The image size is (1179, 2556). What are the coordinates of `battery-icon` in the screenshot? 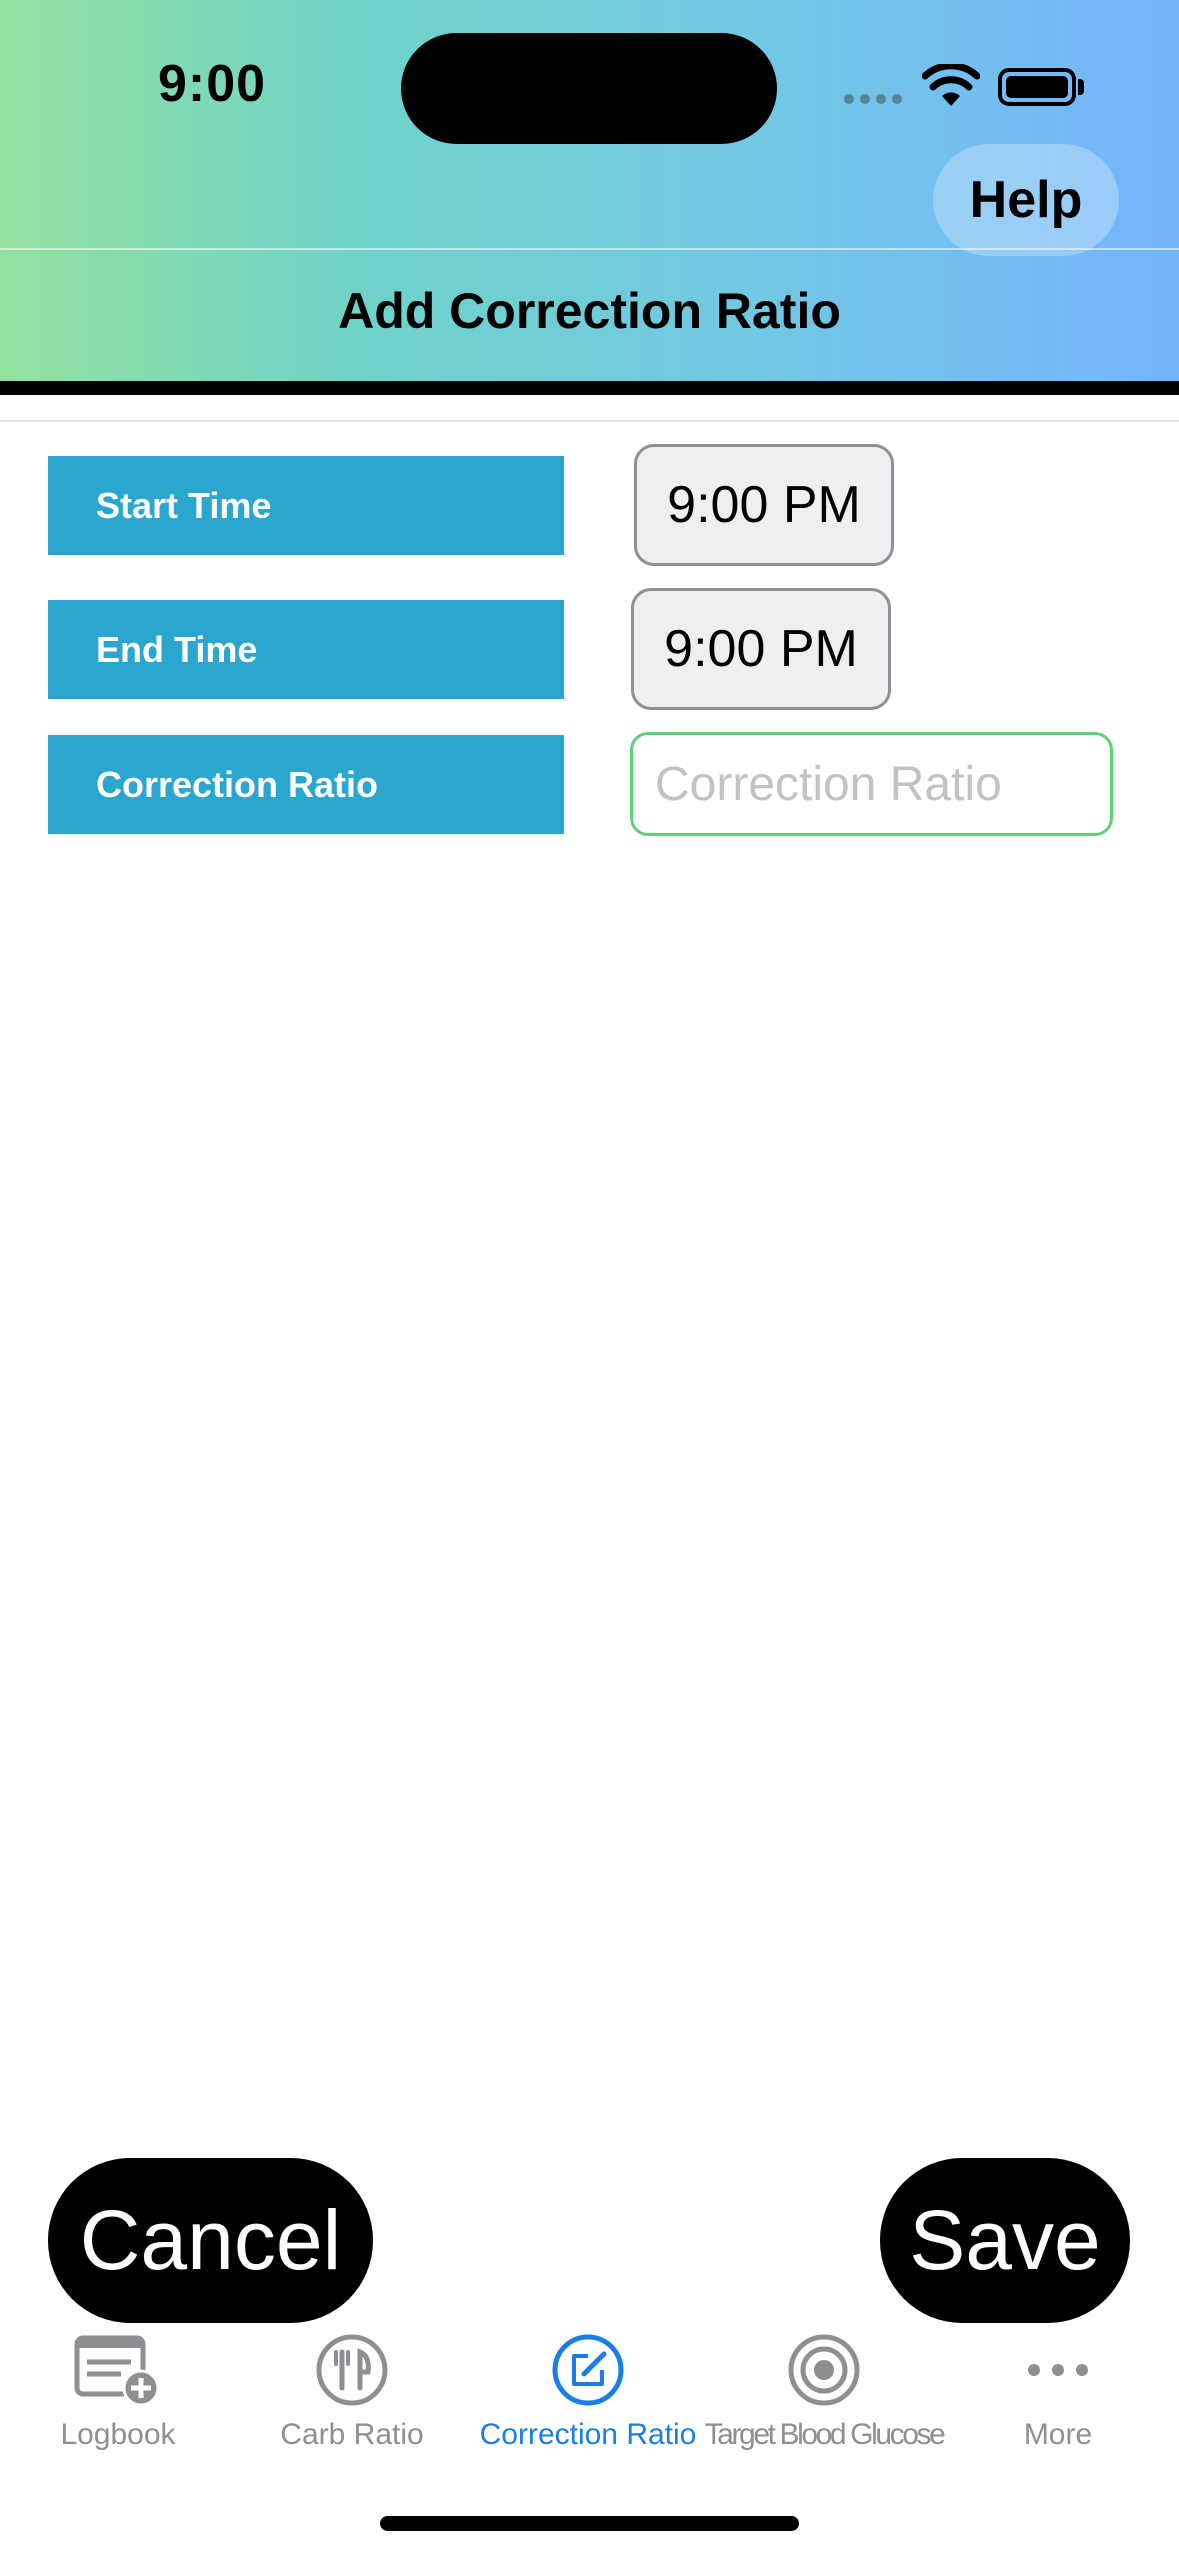 It's located at (1037, 87).